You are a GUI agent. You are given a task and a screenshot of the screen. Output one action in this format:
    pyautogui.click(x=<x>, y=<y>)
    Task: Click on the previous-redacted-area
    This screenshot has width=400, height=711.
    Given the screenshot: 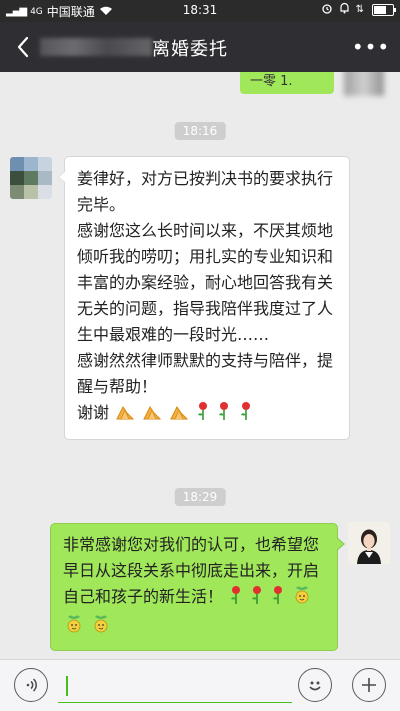 What is the action you would take?
    pyautogui.click(x=364, y=84)
    